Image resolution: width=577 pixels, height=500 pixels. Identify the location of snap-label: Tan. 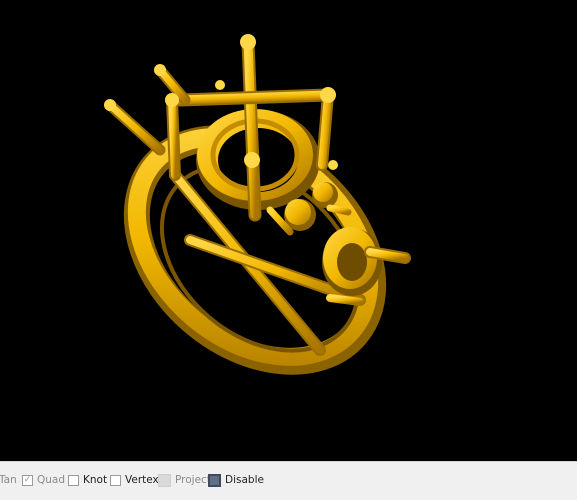
(8, 480).